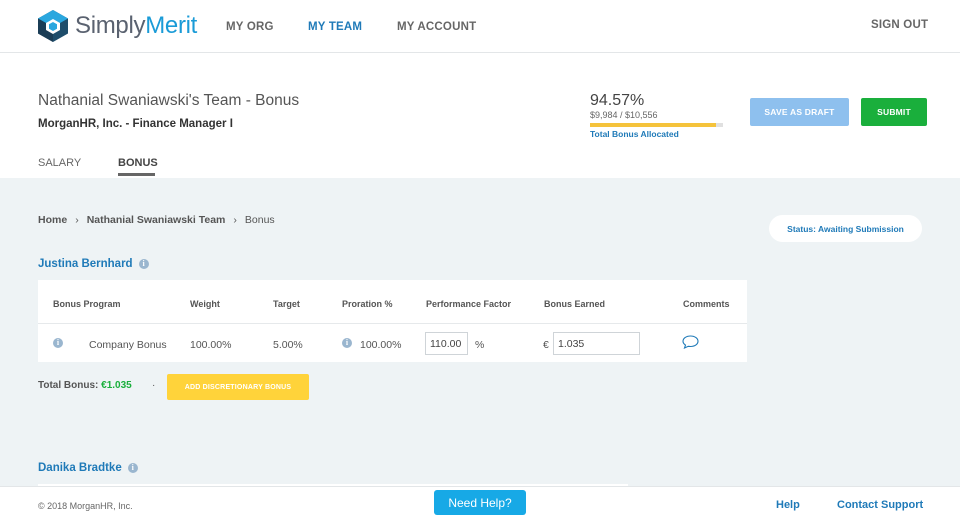 Image resolution: width=960 pixels, height=521 pixels. Describe the element at coordinates (136, 174) in the screenshot. I see `tab-active-indicator` at that location.